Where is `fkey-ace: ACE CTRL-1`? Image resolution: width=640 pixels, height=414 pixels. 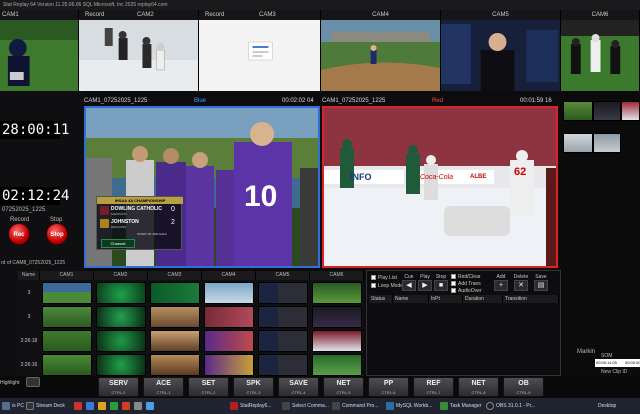
fkey-ace: ACE CTRL-1 is located at coordinates (163, 387).